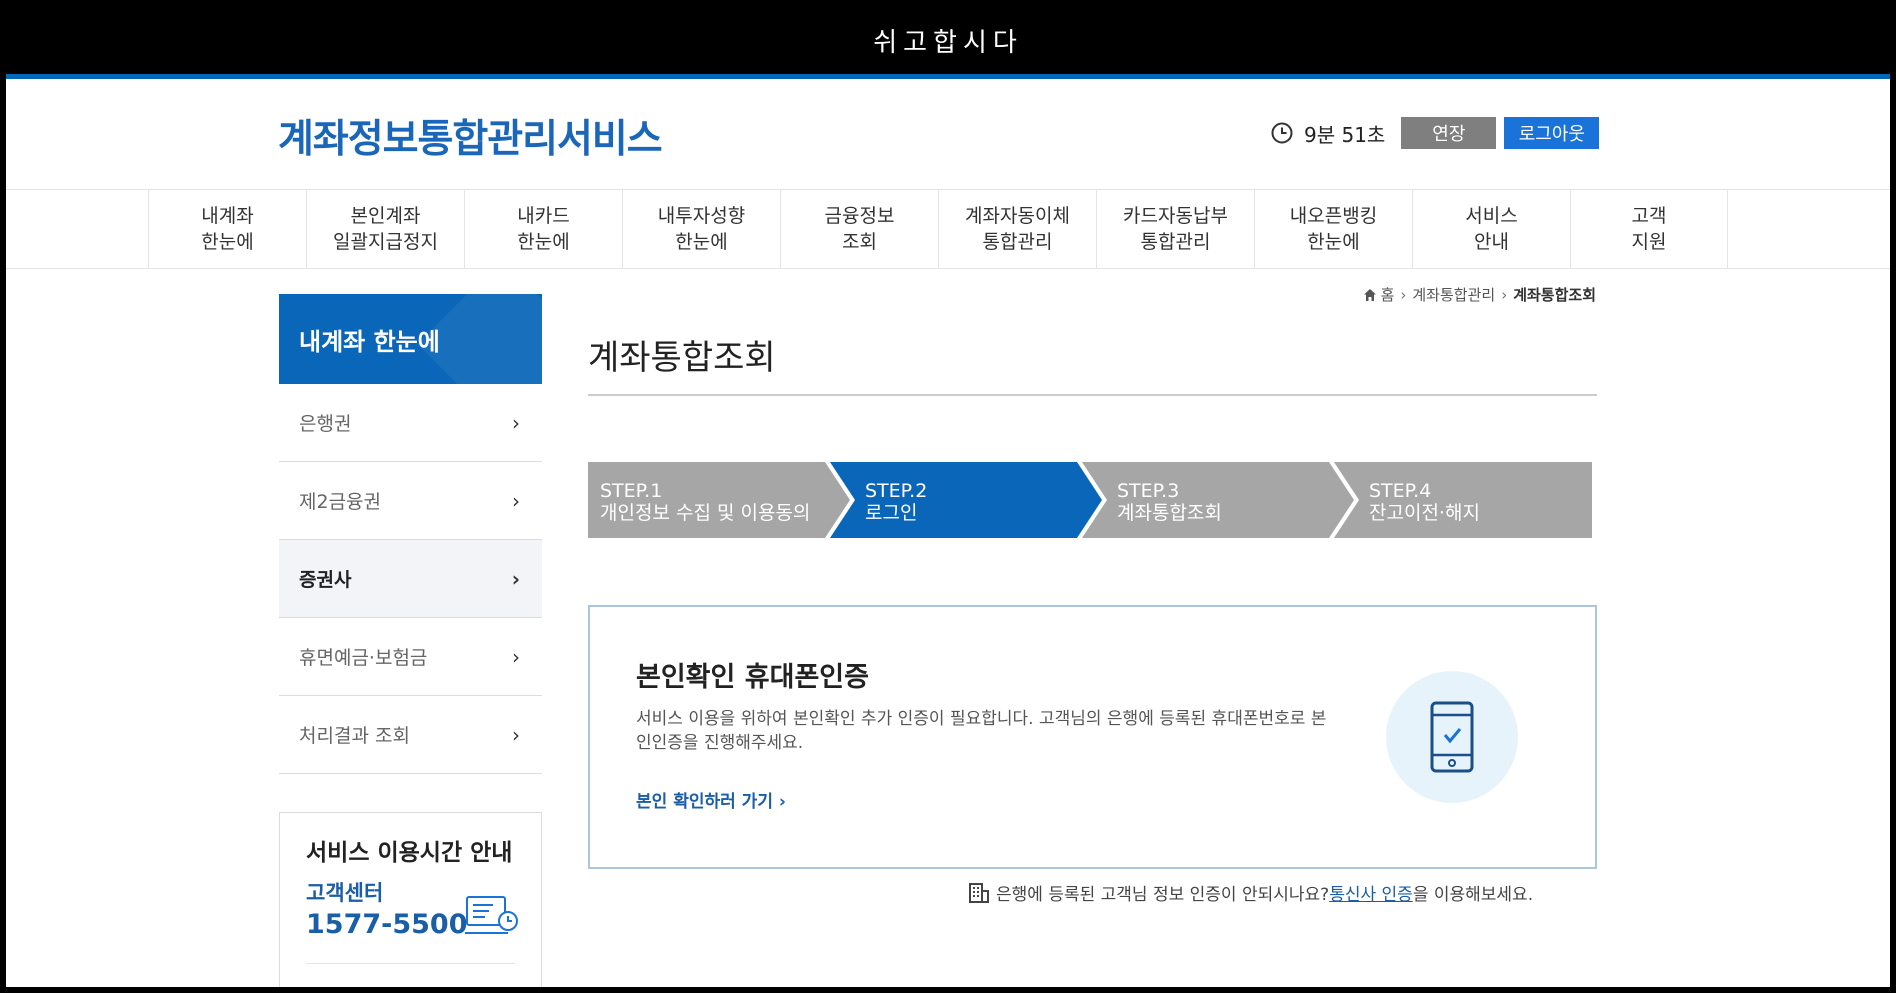 The height and width of the screenshot is (993, 1896). Describe the element at coordinates (682, 358) in the screenshot. I see `page-title: 계좌통합조회` at that location.